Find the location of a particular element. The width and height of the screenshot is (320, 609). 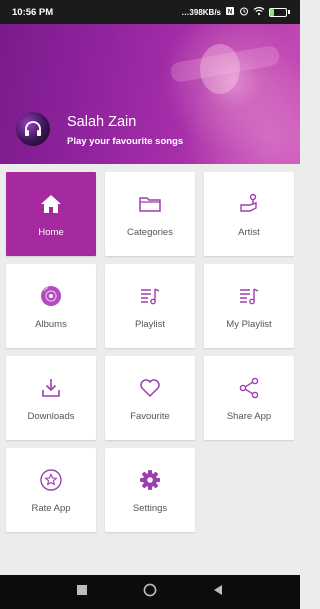

status-indicators: …398KB/s N 26 is located at coordinates (235, 12).